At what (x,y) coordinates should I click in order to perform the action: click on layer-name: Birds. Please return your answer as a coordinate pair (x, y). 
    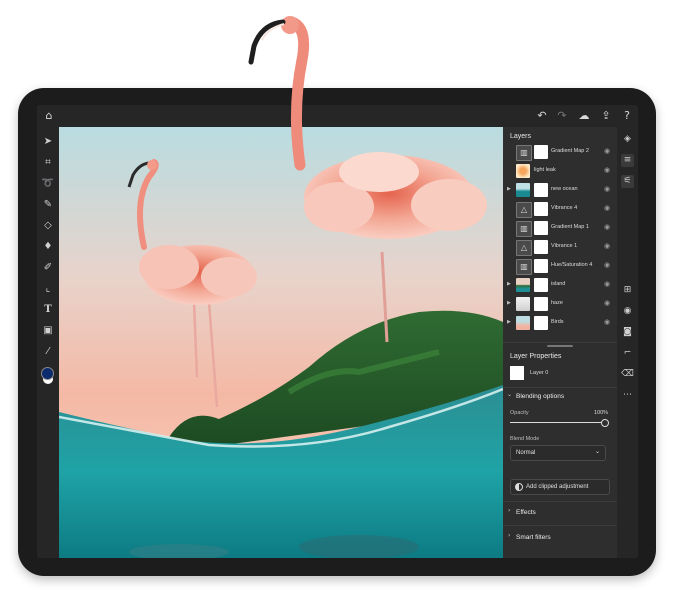
    Looking at the image, I should click on (557, 322).